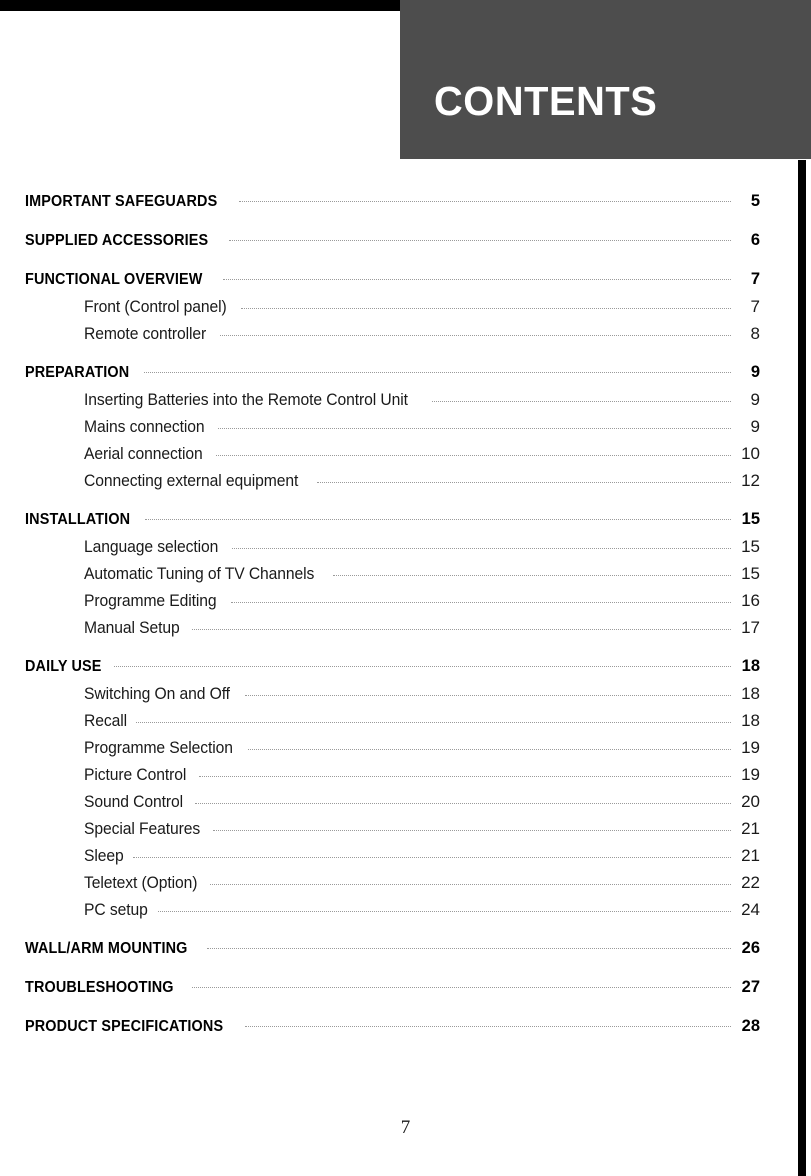 The width and height of the screenshot is (811, 1176). I want to click on toc-entry: Switching On and Off 18, so click(405, 697).